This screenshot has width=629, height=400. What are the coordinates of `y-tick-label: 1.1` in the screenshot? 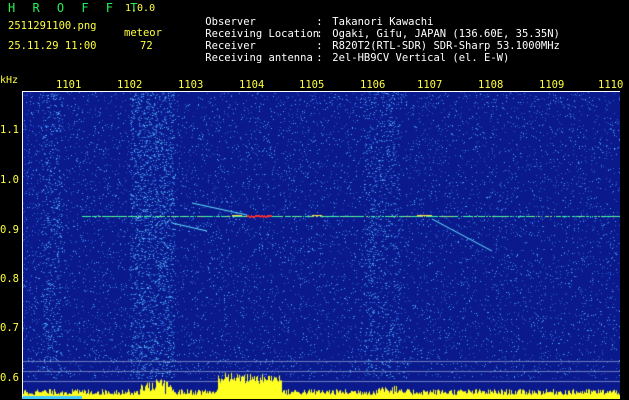 It's located at (9, 130).